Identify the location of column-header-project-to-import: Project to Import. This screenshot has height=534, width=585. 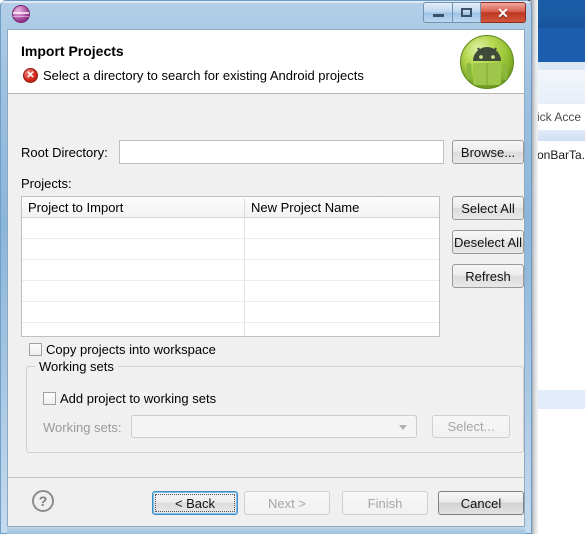
(133, 207).